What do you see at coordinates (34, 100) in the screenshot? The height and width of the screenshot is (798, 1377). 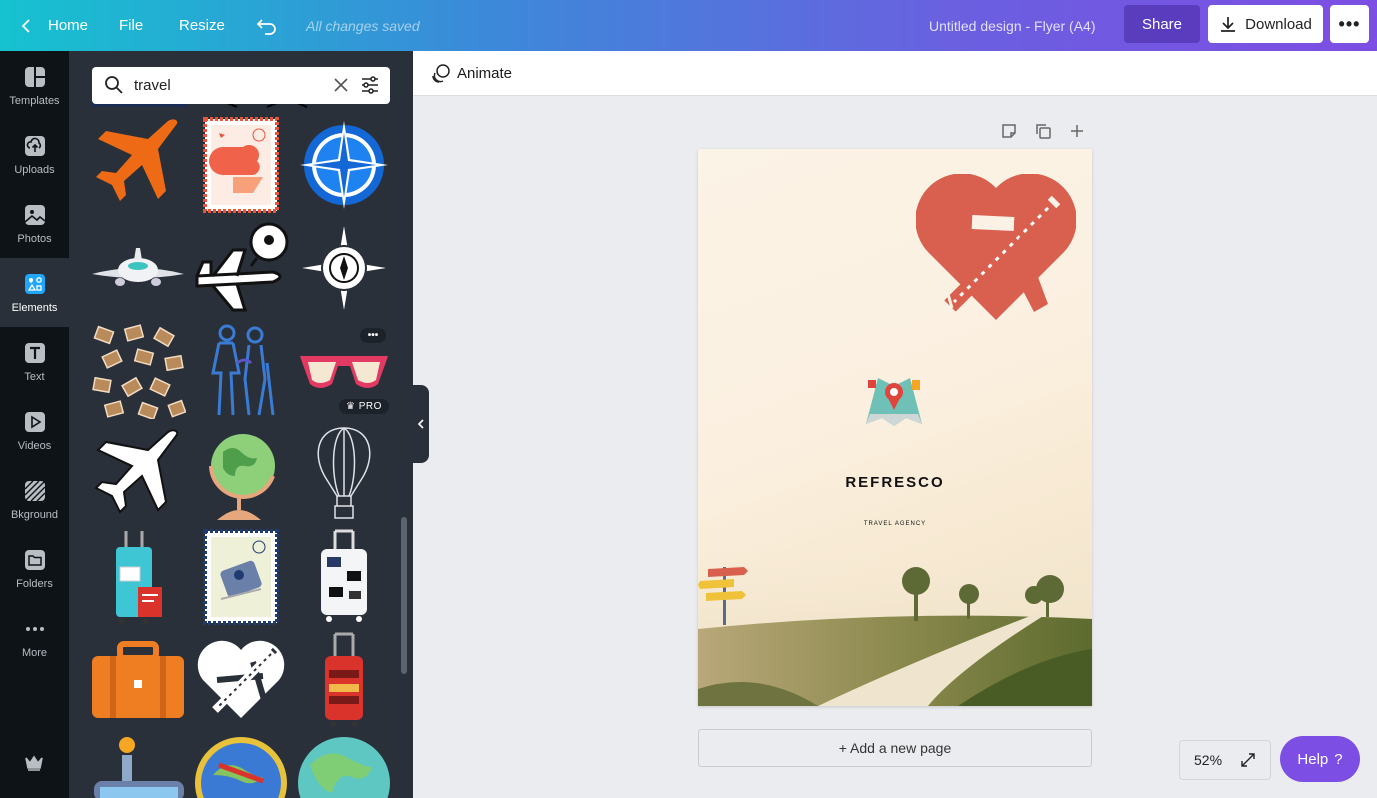 I see `rail-label: Templates` at bounding box center [34, 100].